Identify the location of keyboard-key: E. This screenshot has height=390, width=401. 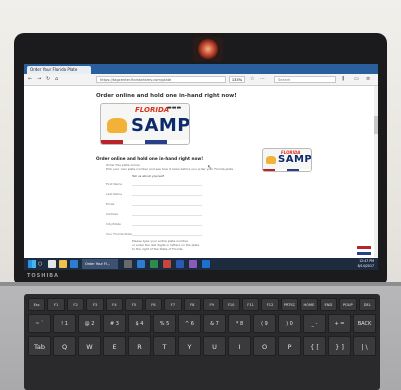
(114, 346).